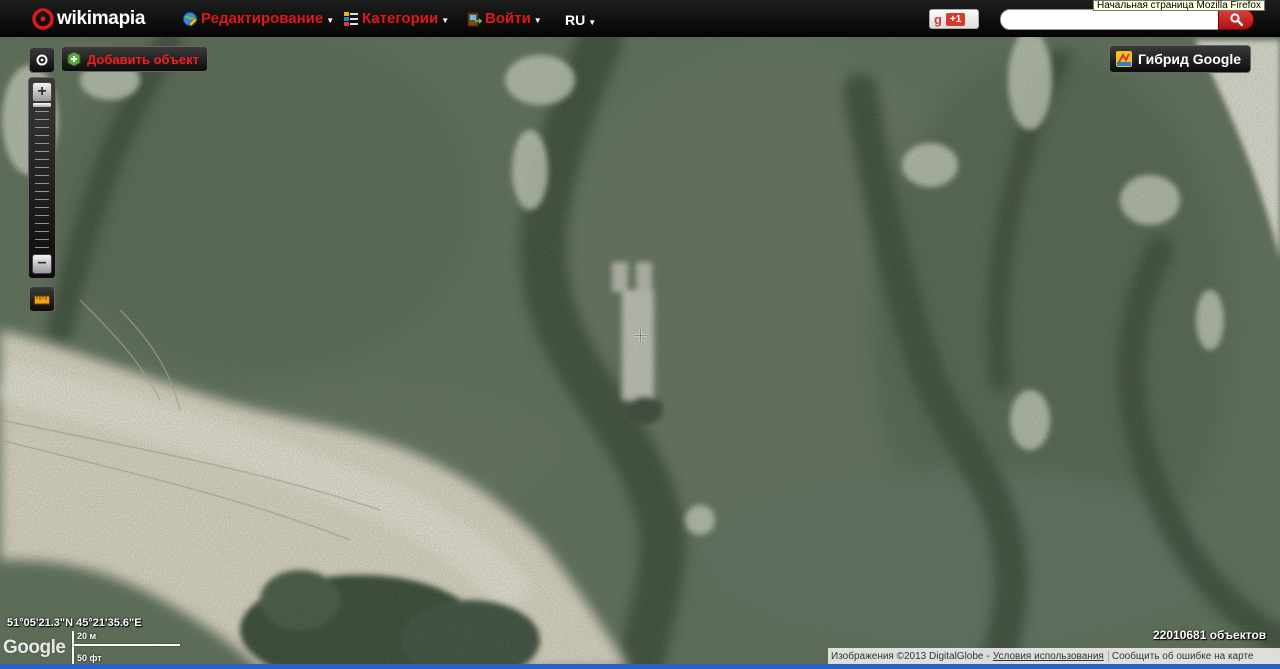  Describe the element at coordinates (87, 636) in the screenshot. I see `scale-metric-label: 20 м` at that location.